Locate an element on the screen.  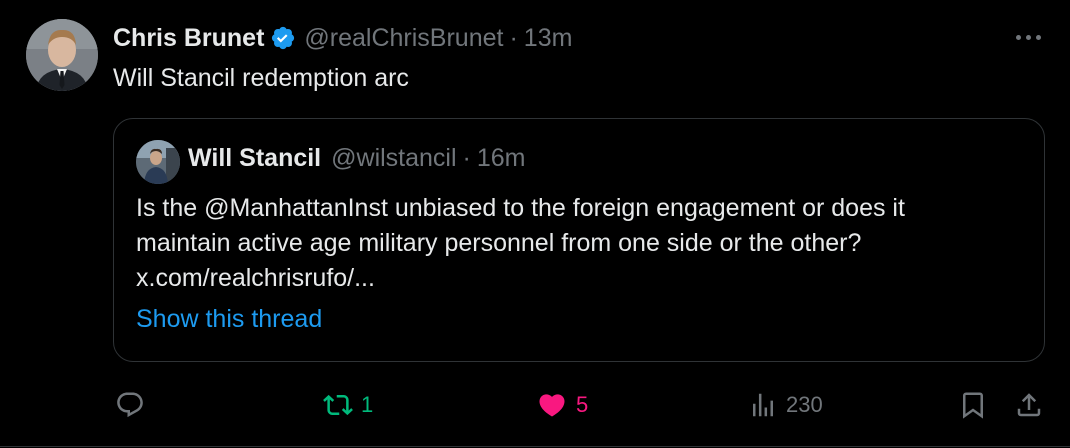
quoted-author-avatar is located at coordinates (158, 162).